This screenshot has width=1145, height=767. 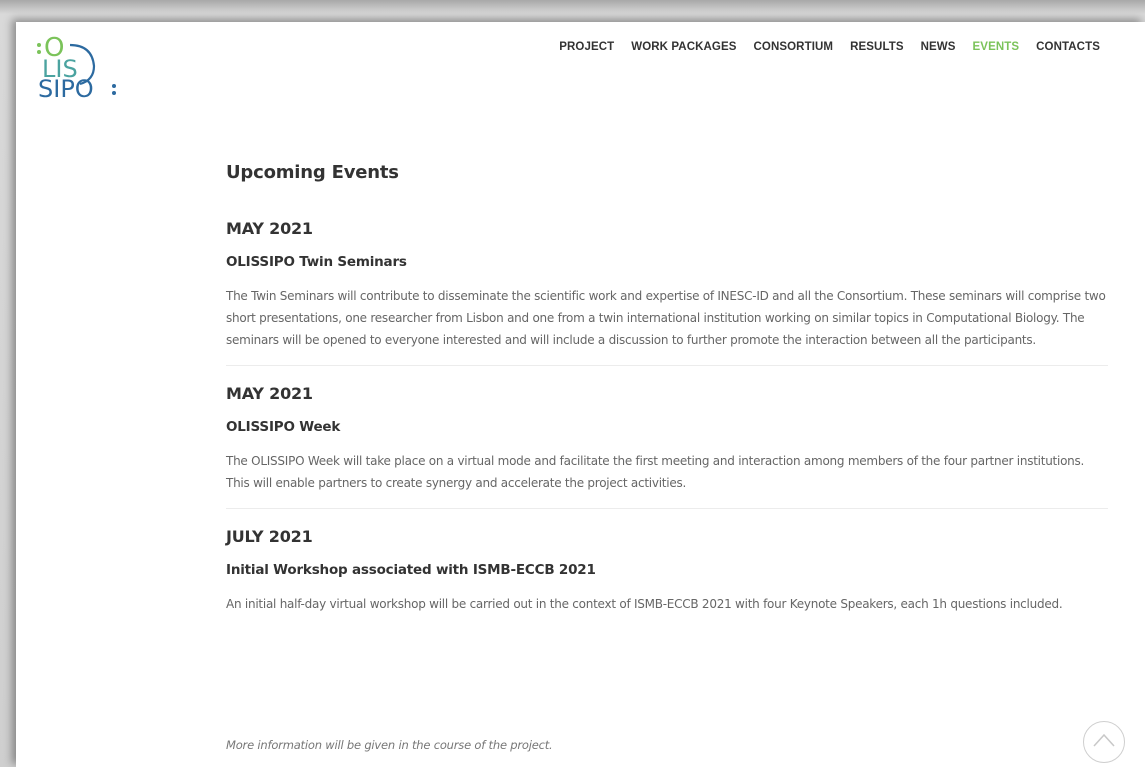 I want to click on nav-item-events: EVENTS, so click(x=996, y=47).